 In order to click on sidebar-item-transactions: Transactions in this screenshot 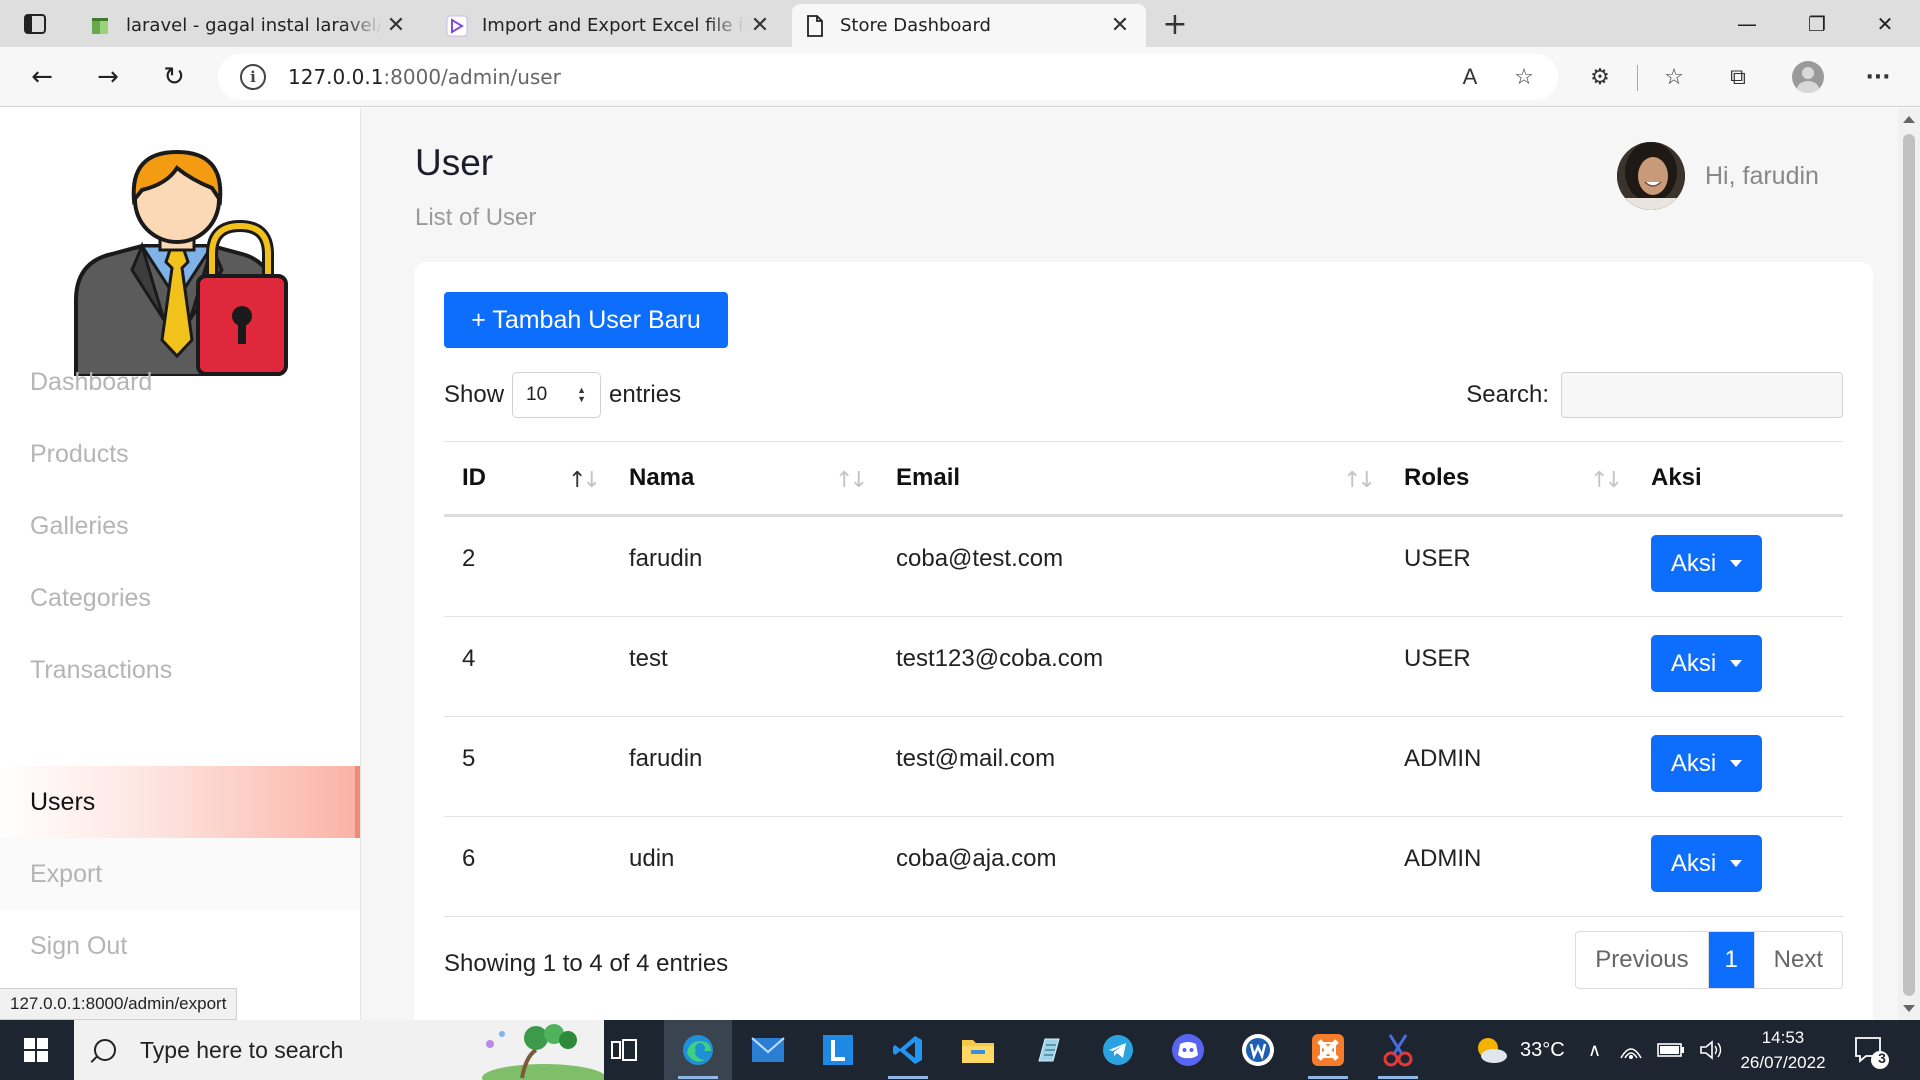, I will do `click(180, 670)`.